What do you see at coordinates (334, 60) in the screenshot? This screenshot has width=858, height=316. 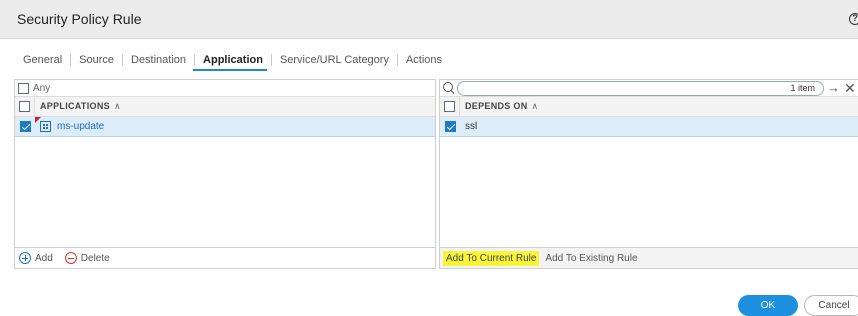 I see `tab-service-url-category: Service/URL Category` at bounding box center [334, 60].